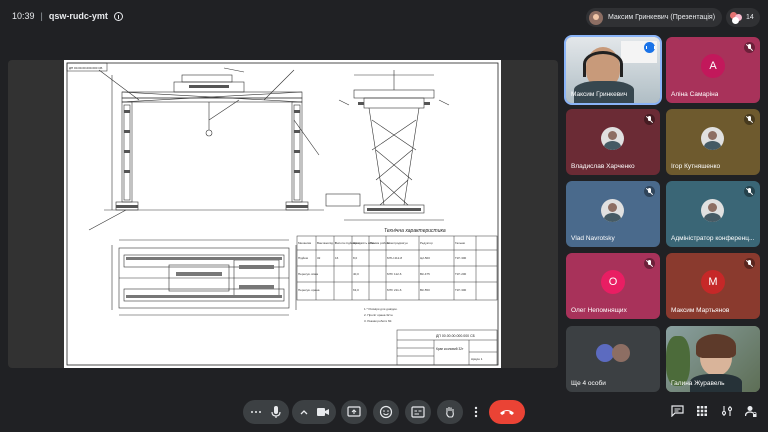 This screenshot has height=432, width=768. I want to click on participant-tile-more-participants: Ще 4 особи, so click(613, 359).